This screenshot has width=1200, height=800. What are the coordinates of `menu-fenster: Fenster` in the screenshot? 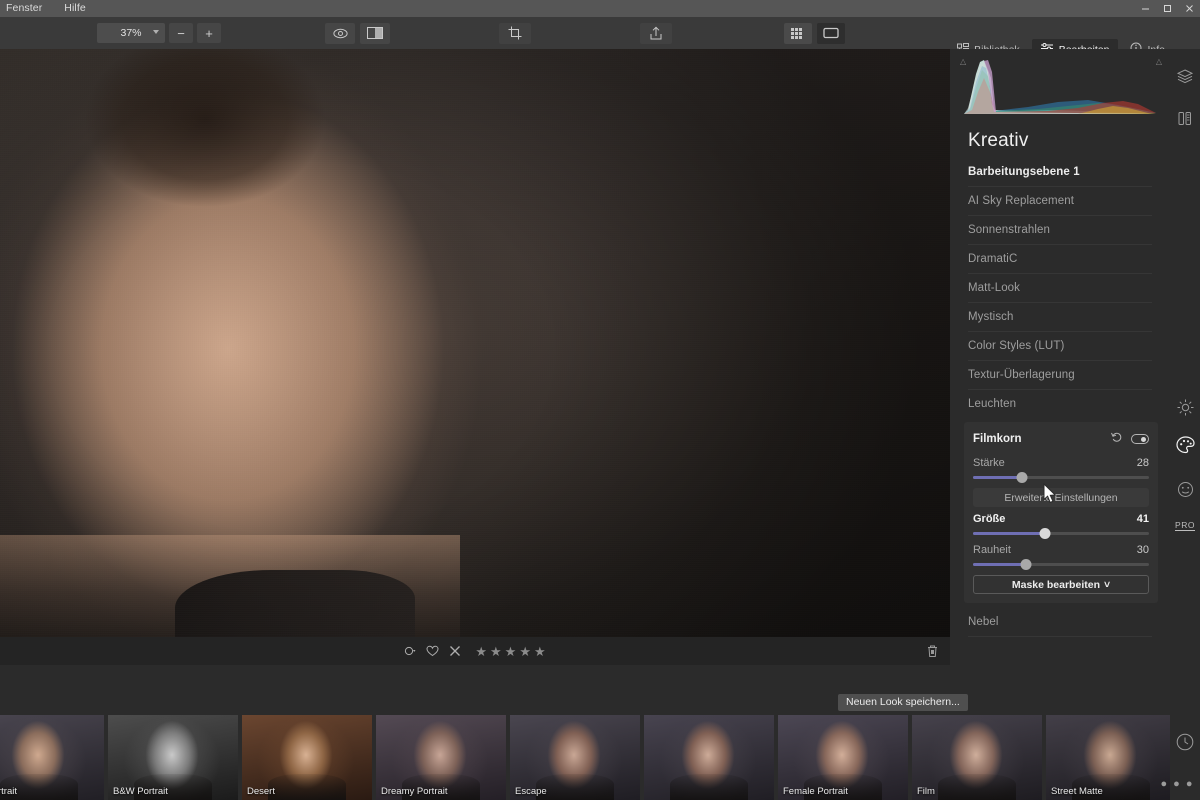 It's located at (26, 8).